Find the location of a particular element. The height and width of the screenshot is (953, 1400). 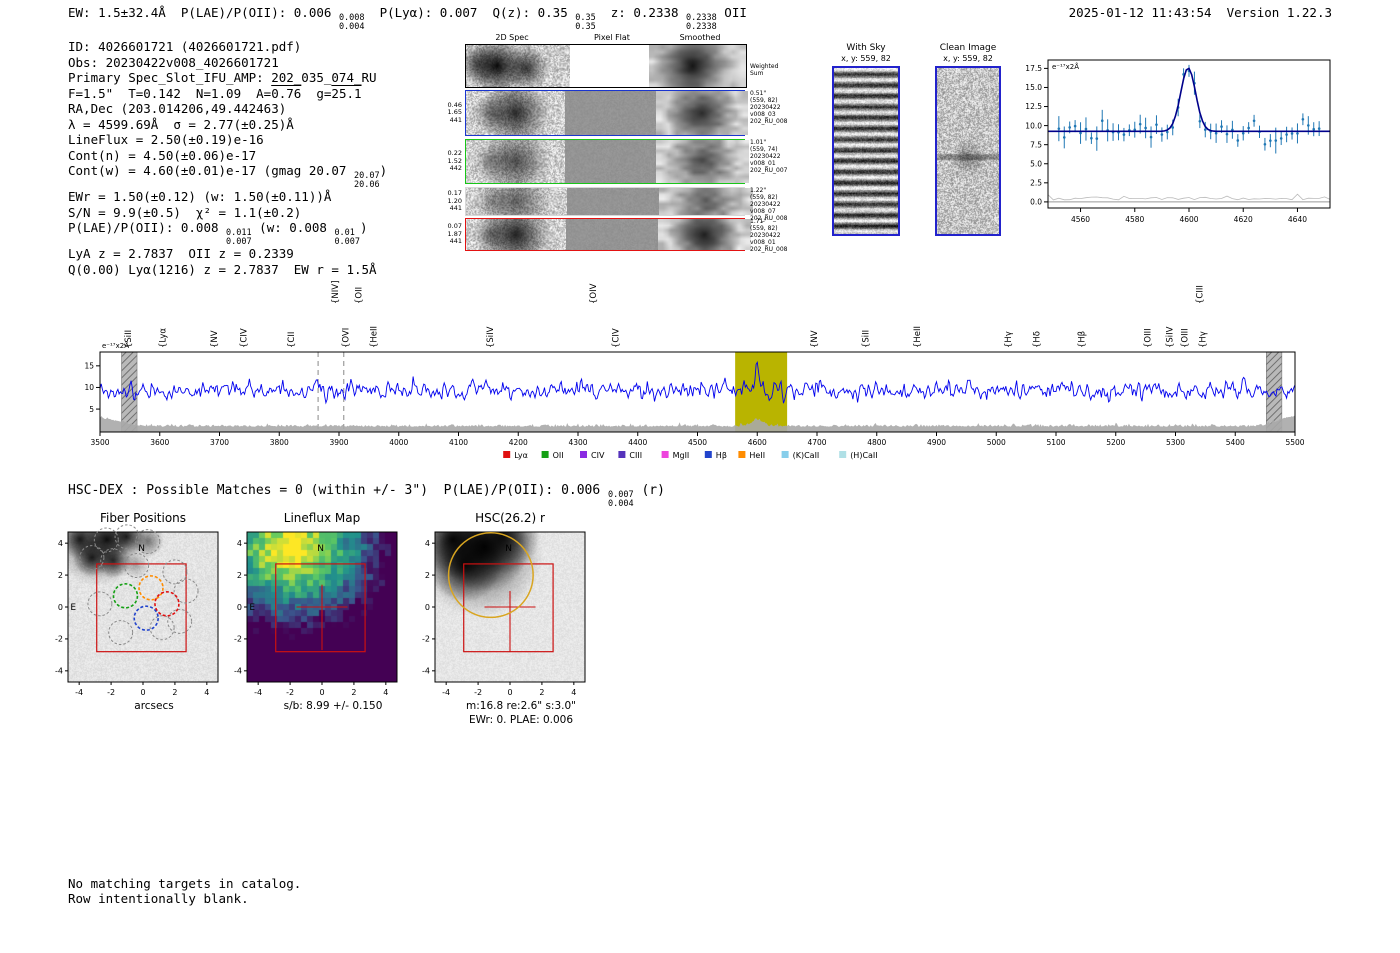

svg-text: 2.5 is located at coordinates (1036, 183).